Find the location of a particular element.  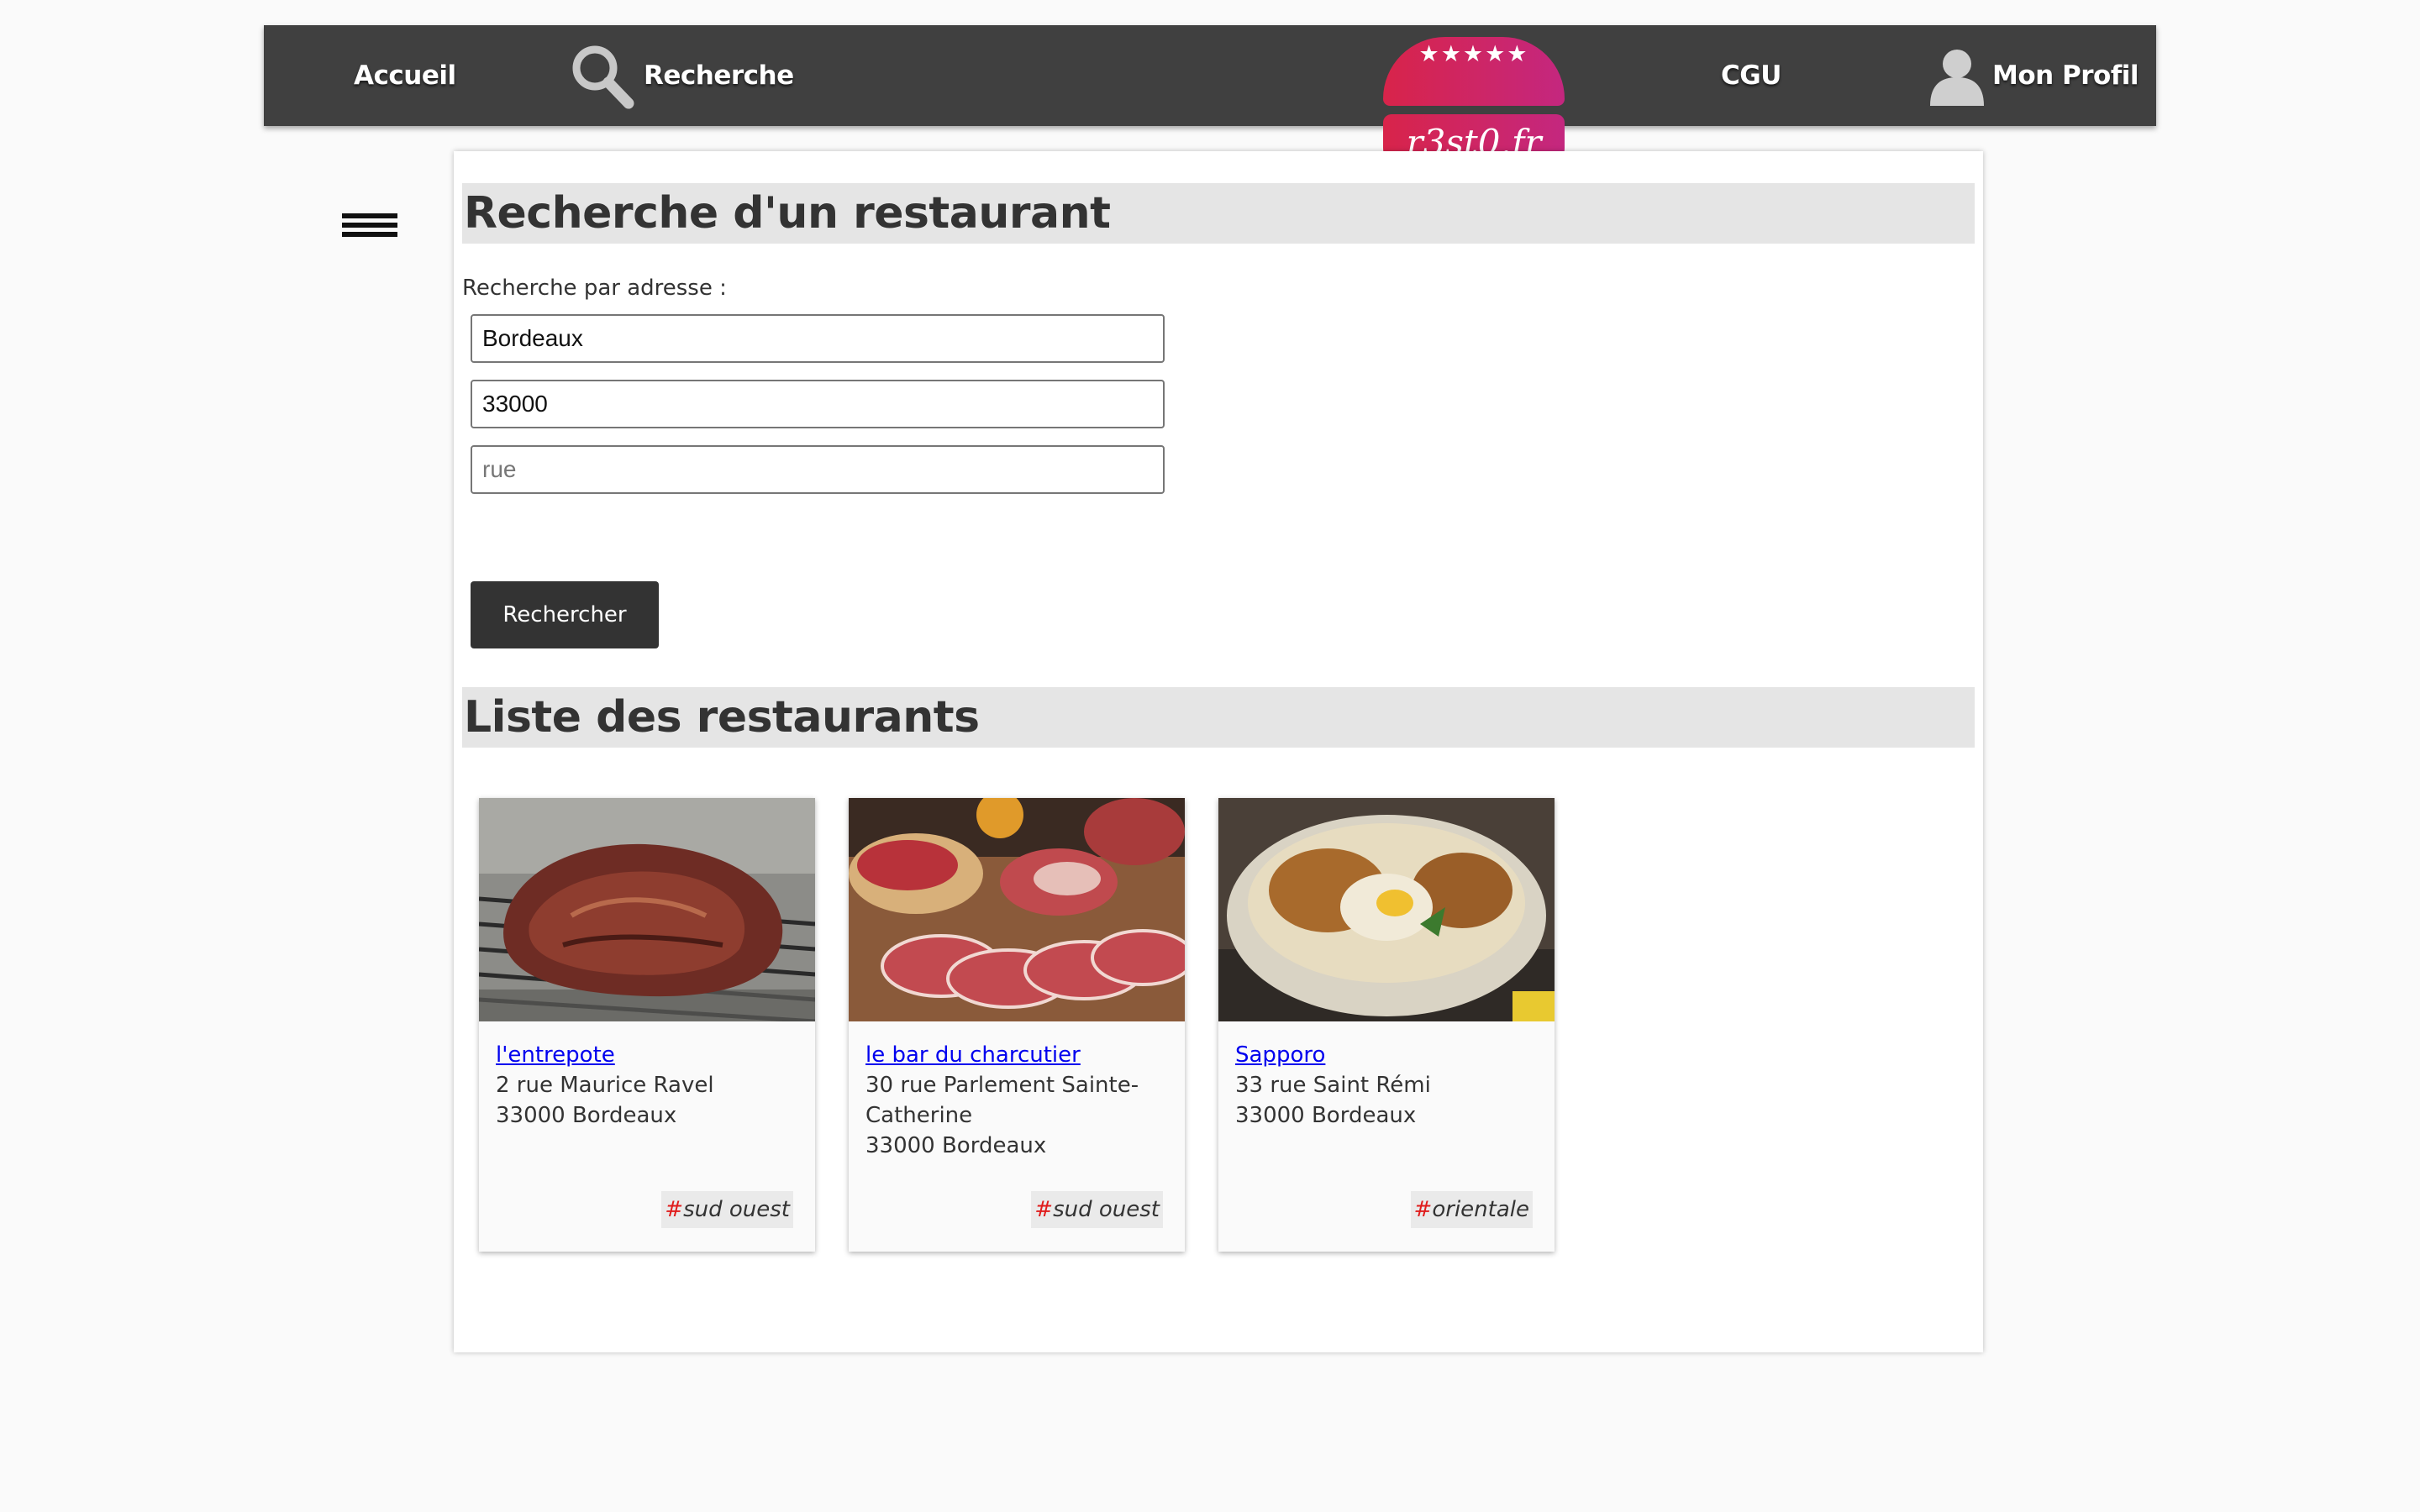

restaurant-info: Sapporo 33 rue Saint Rémi 33000 Bordeaux is located at coordinates (1386, 1085).